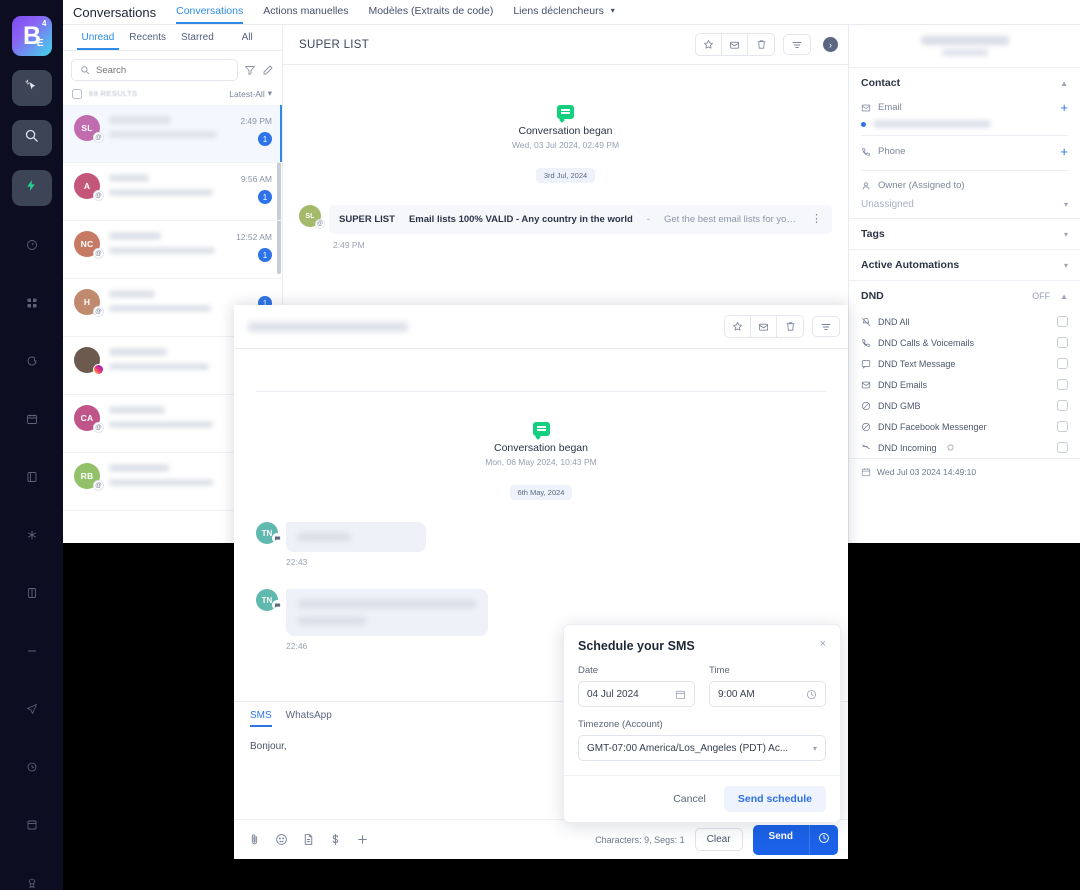  Describe the element at coordinates (1066, 234) in the screenshot. I see `tags-section-toggle: ▾` at that location.